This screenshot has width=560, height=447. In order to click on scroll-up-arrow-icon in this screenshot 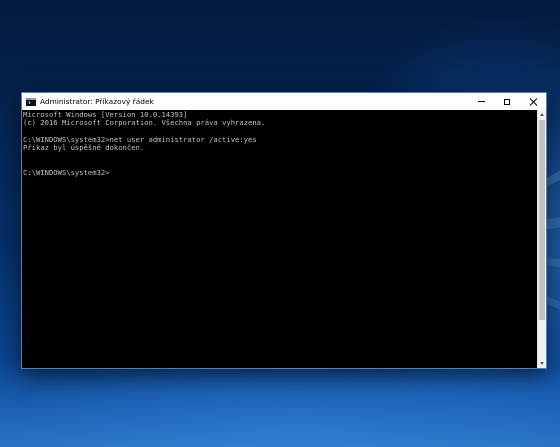, I will do `click(542, 114)`.